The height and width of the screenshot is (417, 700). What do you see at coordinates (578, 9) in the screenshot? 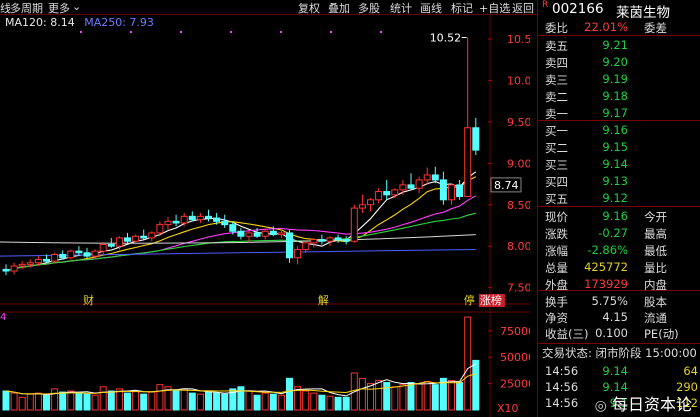
I see `stock-code: 002166` at bounding box center [578, 9].